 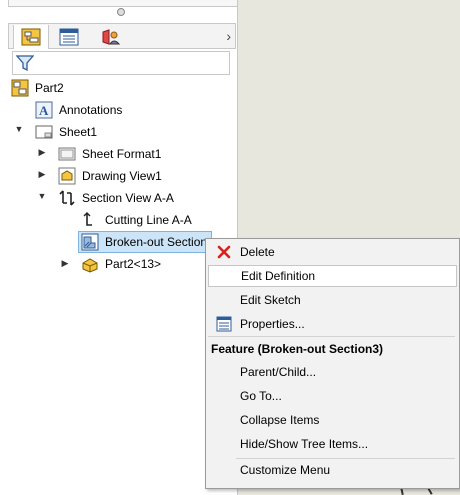 I want to click on menu-item-edit-sketch: Edit Sketch, so click(x=332, y=300).